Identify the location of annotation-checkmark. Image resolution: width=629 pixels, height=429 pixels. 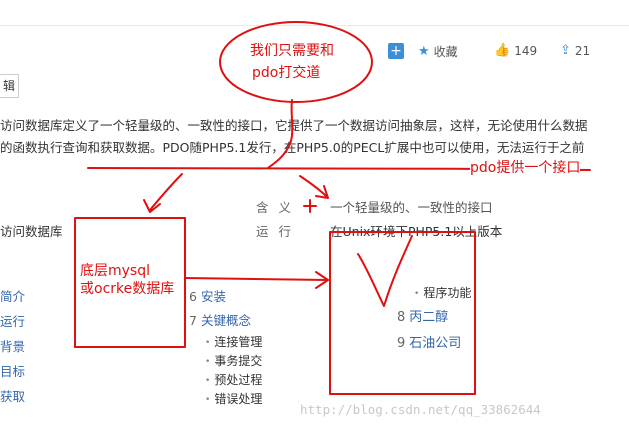
(385, 271).